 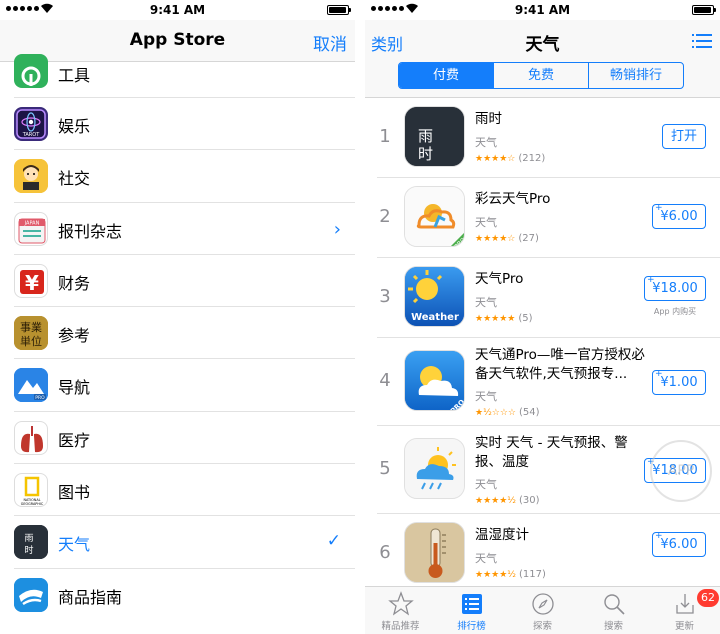 What do you see at coordinates (184, 333) in the screenshot?
I see `category-item-reference: 事業 単位 参考` at bounding box center [184, 333].